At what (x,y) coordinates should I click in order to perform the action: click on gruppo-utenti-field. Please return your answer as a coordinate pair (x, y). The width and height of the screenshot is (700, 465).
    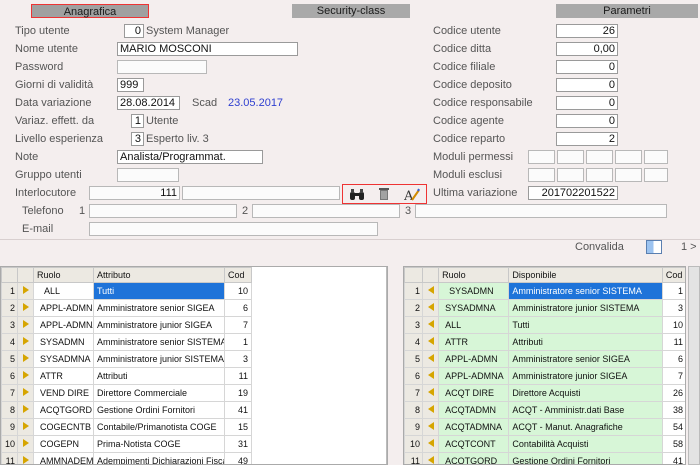
    Looking at the image, I should click on (148, 175).